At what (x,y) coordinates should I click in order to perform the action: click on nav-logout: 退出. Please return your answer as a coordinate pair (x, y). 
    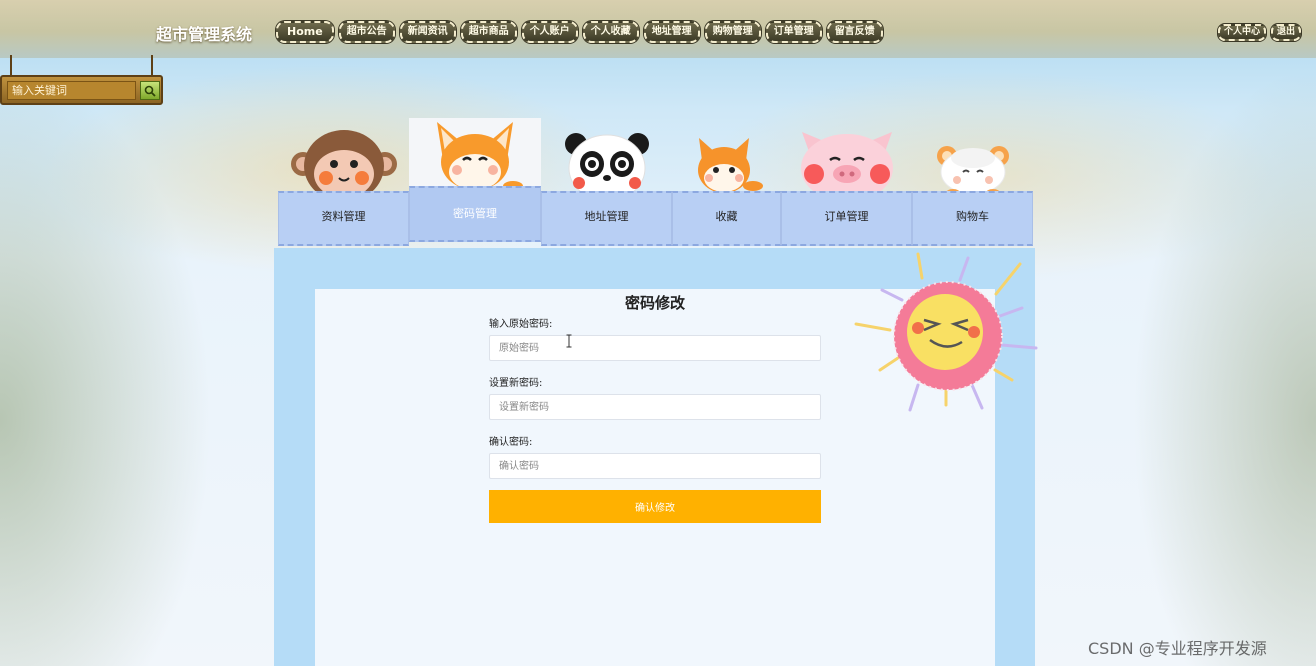
    Looking at the image, I should click on (1286, 32).